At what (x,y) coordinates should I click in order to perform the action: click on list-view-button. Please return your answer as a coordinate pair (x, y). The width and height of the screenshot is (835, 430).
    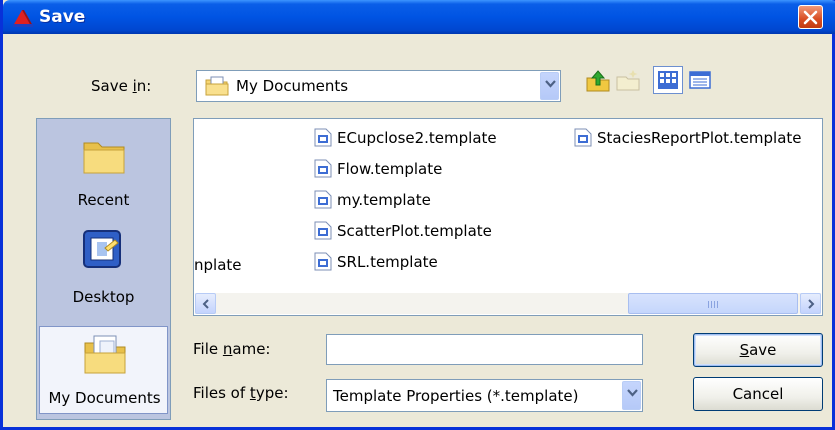
    Looking at the image, I should click on (668, 80).